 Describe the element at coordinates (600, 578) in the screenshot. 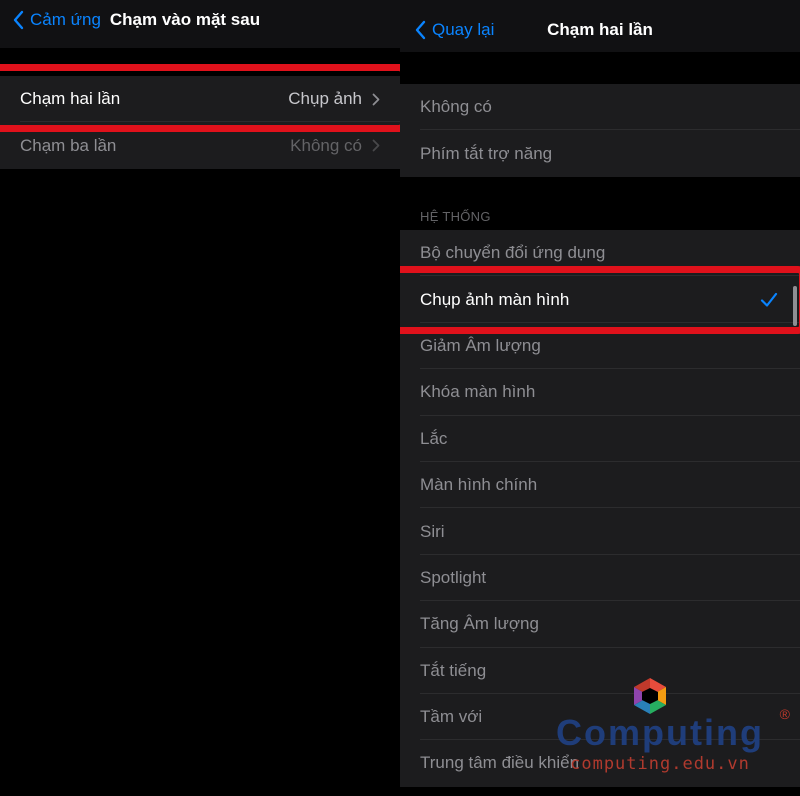

I see `option-spotlight: Spotlight` at that location.